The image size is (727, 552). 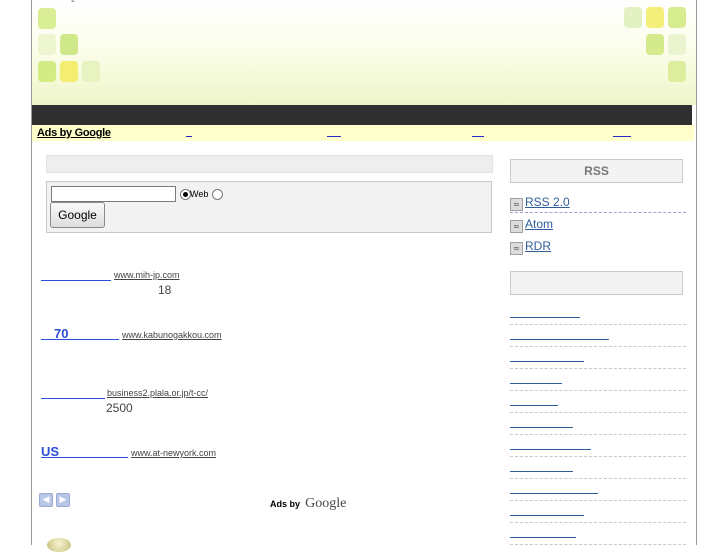 I want to click on rss-header: RSS, so click(x=596, y=171).